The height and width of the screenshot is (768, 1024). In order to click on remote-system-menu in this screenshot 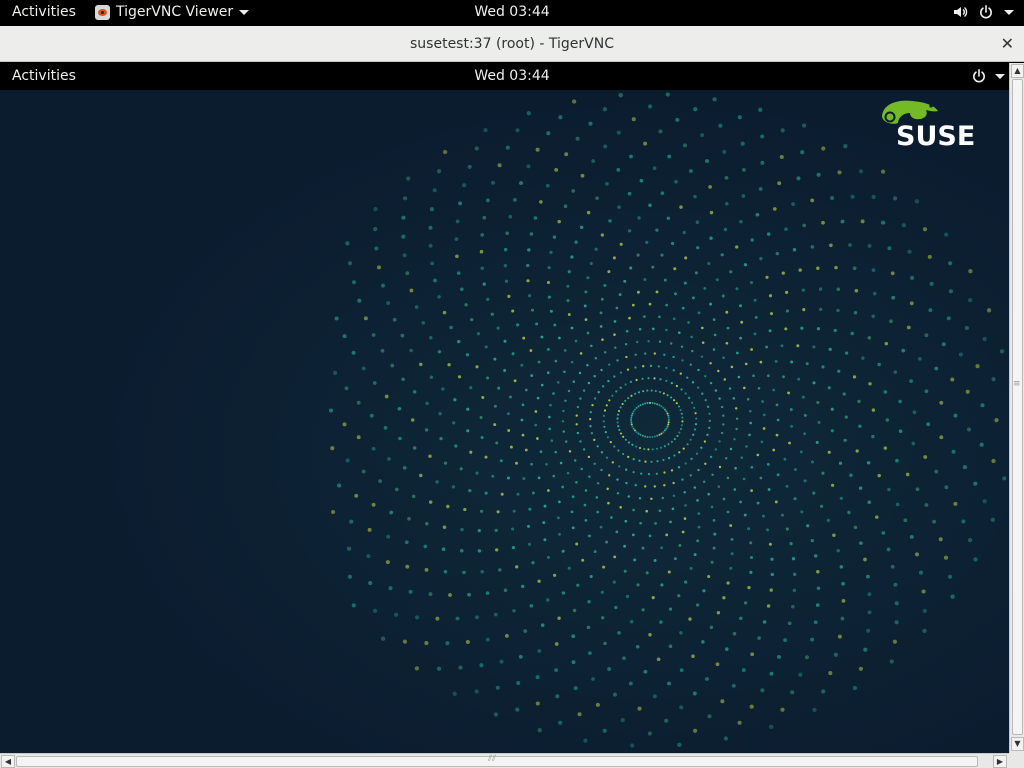, I will do `click(988, 76)`.